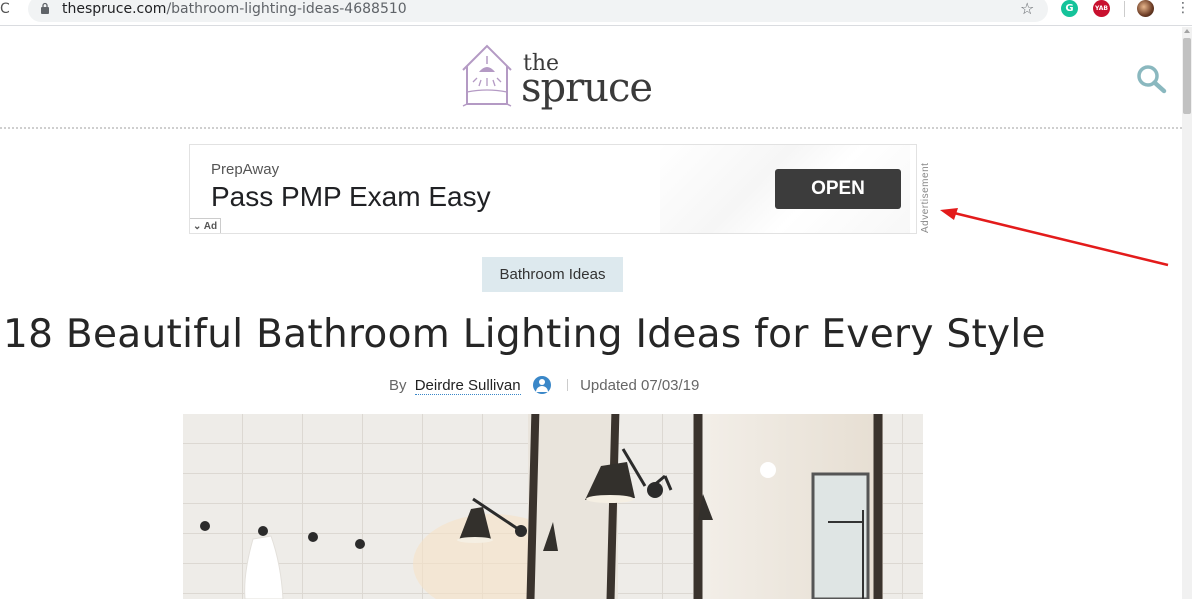  I want to click on logo-text-spruce: spruce, so click(587, 88).